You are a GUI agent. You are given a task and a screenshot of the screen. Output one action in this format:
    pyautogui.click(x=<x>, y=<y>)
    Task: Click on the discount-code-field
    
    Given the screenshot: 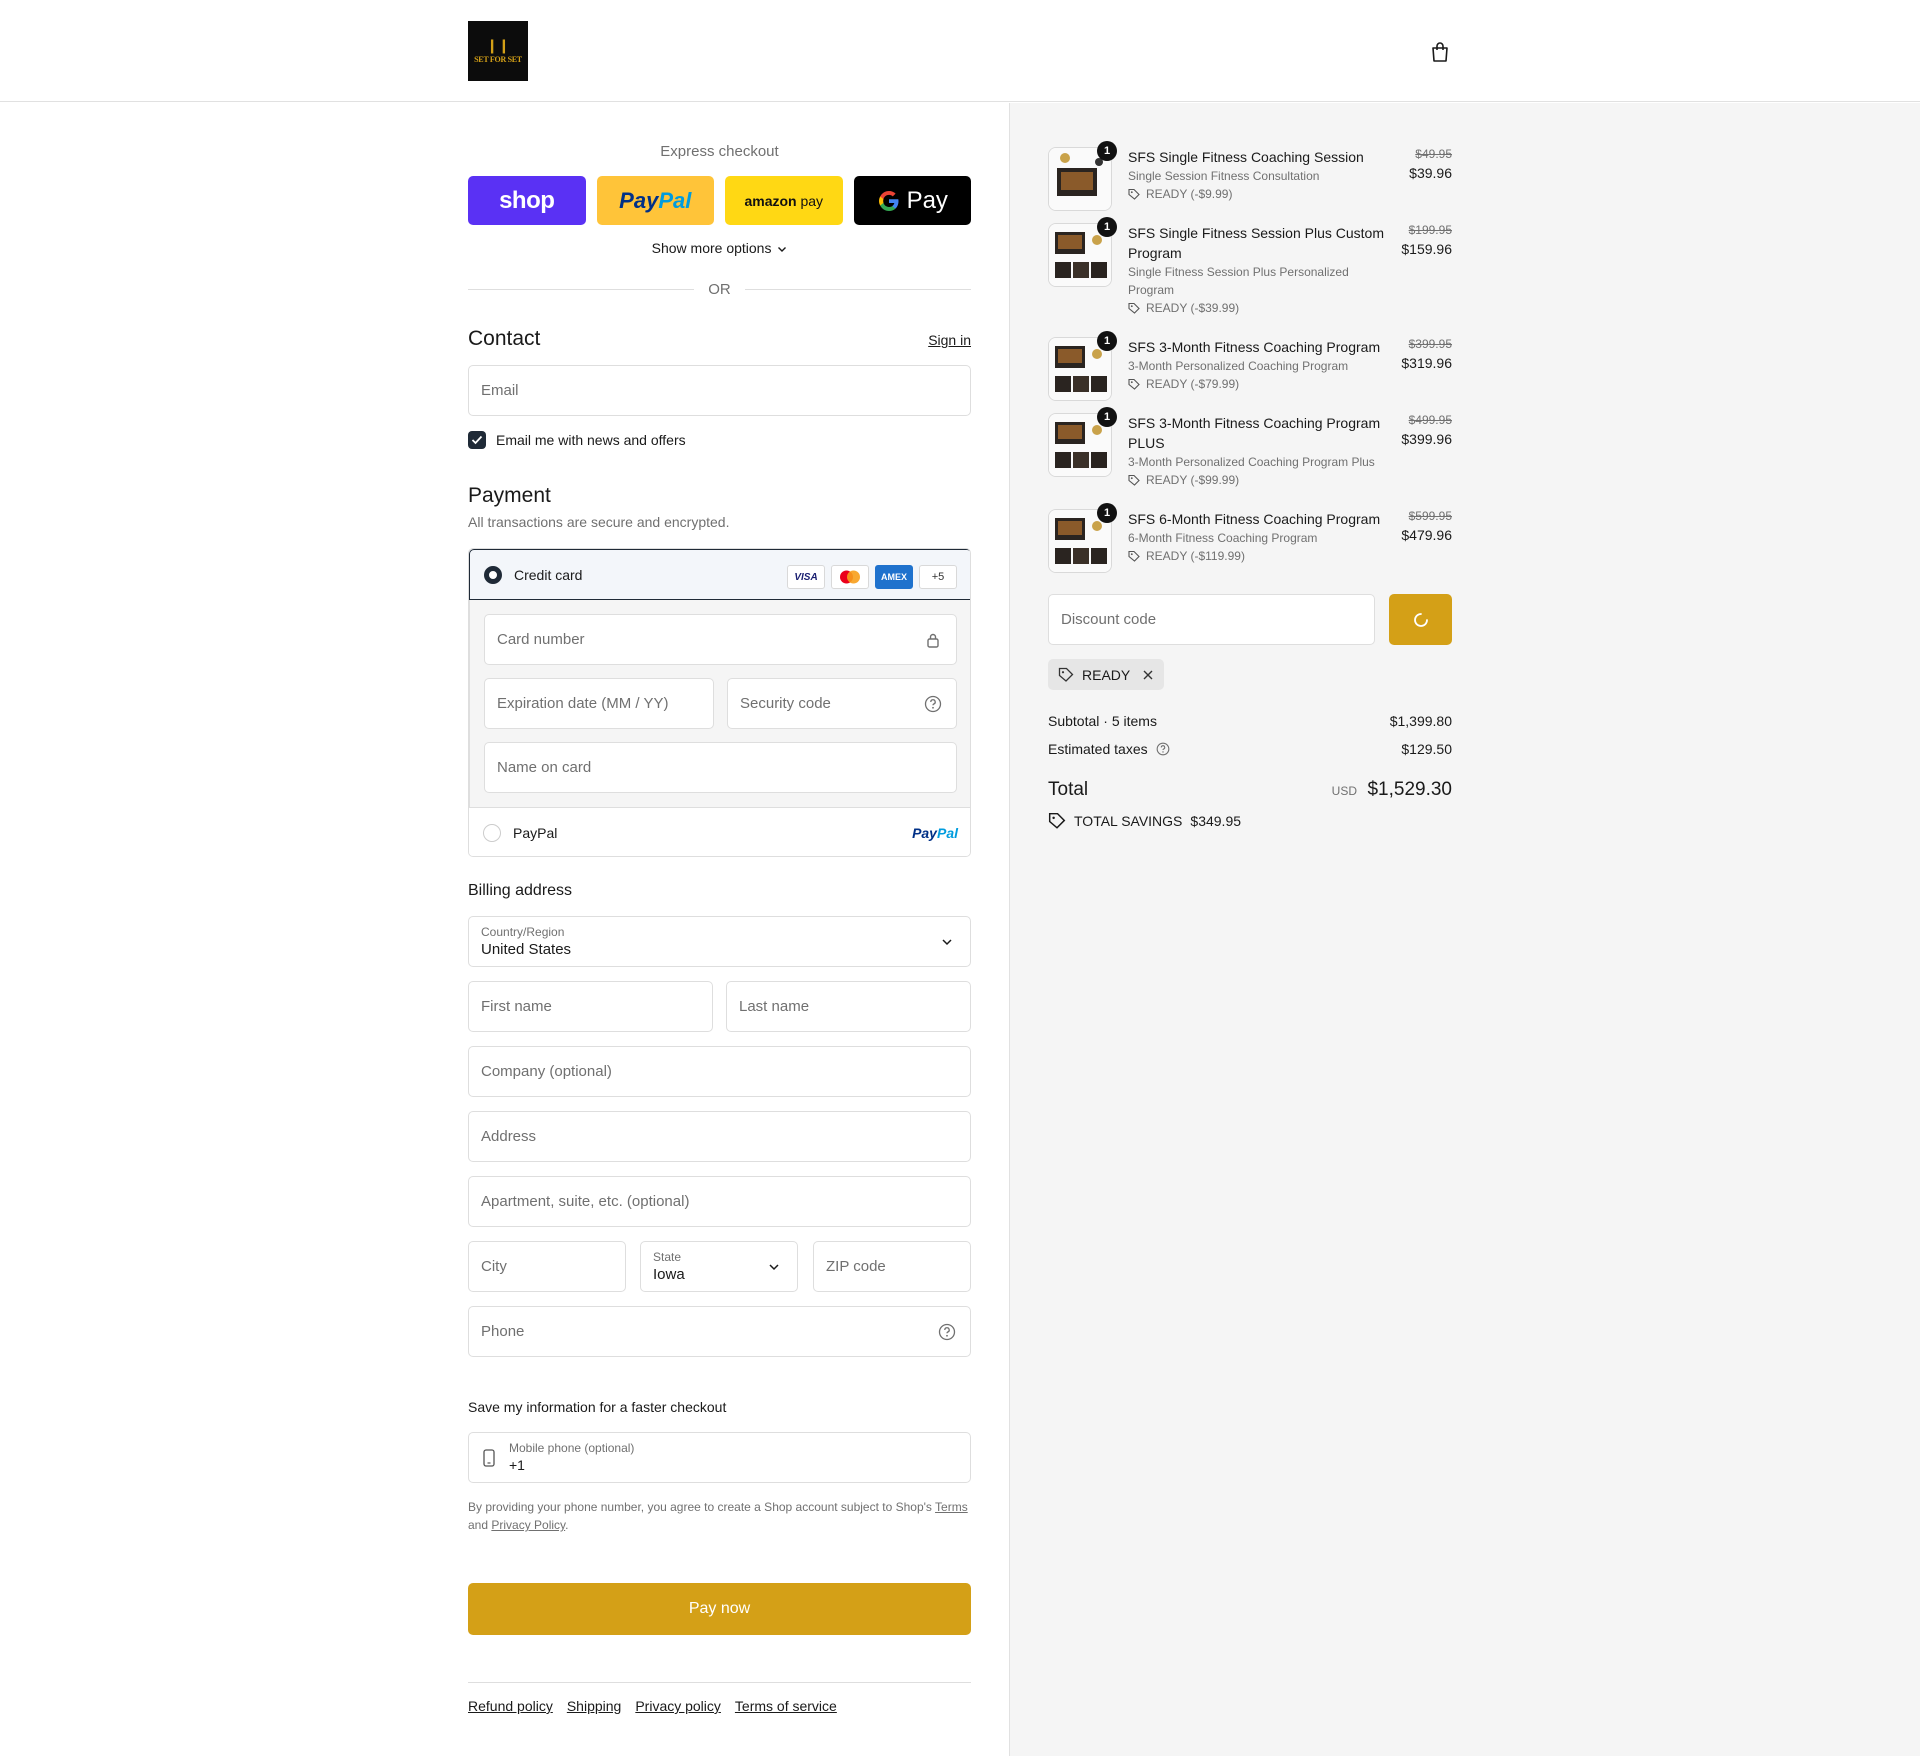 What is the action you would take?
    pyautogui.click(x=1211, y=619)
    